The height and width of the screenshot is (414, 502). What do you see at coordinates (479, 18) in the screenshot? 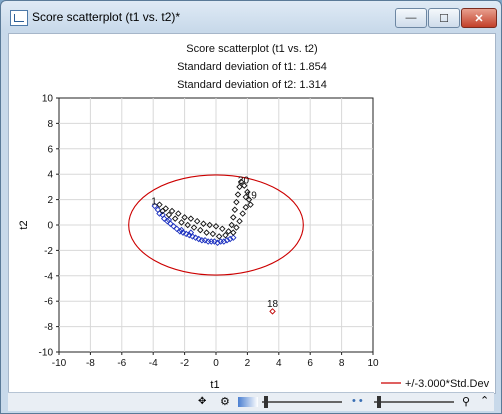
I see `close-button: ✕` at bounding box center [479, 18].